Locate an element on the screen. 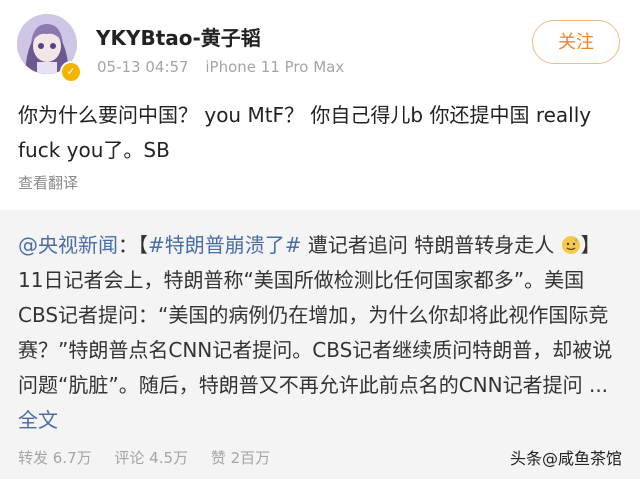 The height and width of the screenshot is (479, 640). watermark: 头条@咸鱼茶馆 is located at coordinates (566, 458).